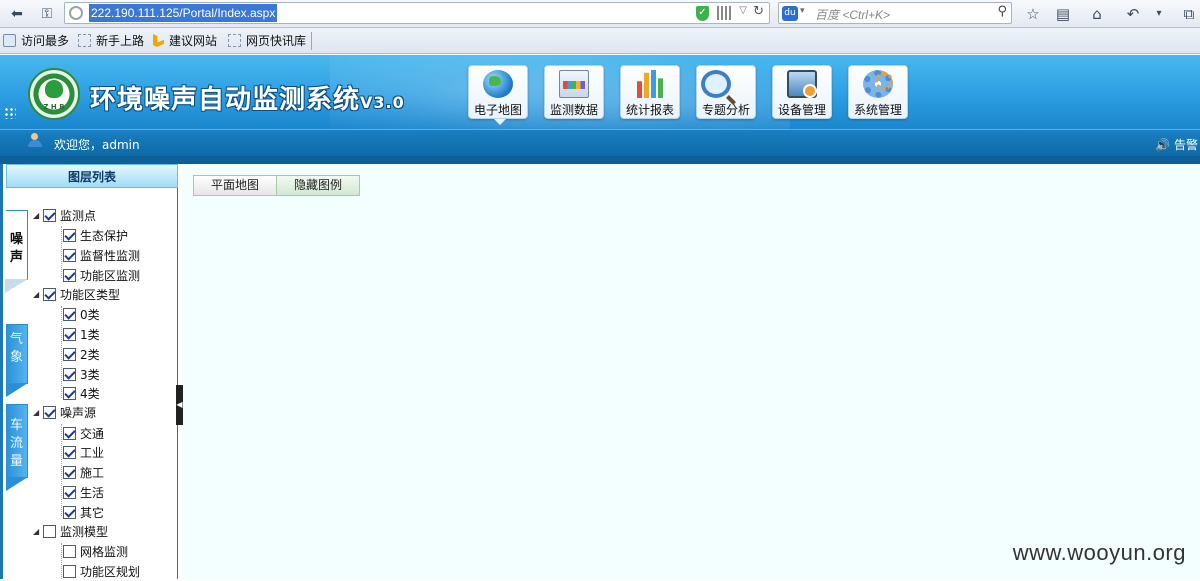 The width and height of the screenshot is (1200, 581). I want to click on nav-label: 电子地图, so click(497, 110).